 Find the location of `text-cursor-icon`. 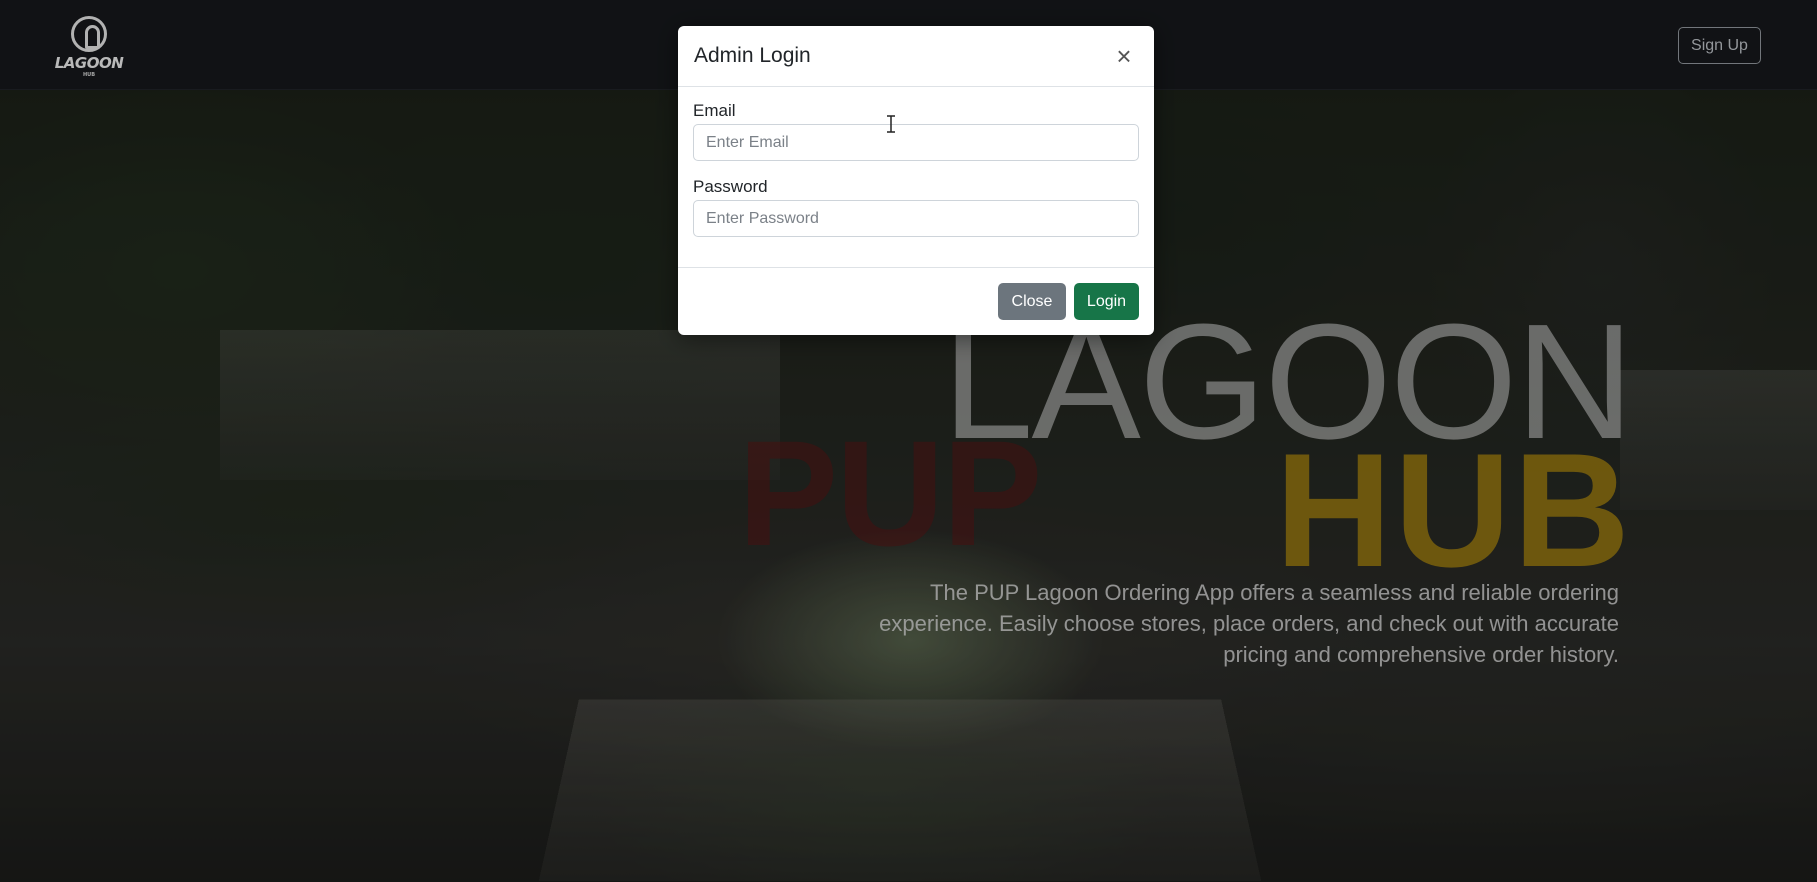

text-cursor-icon is located at coordinates (891, 124).